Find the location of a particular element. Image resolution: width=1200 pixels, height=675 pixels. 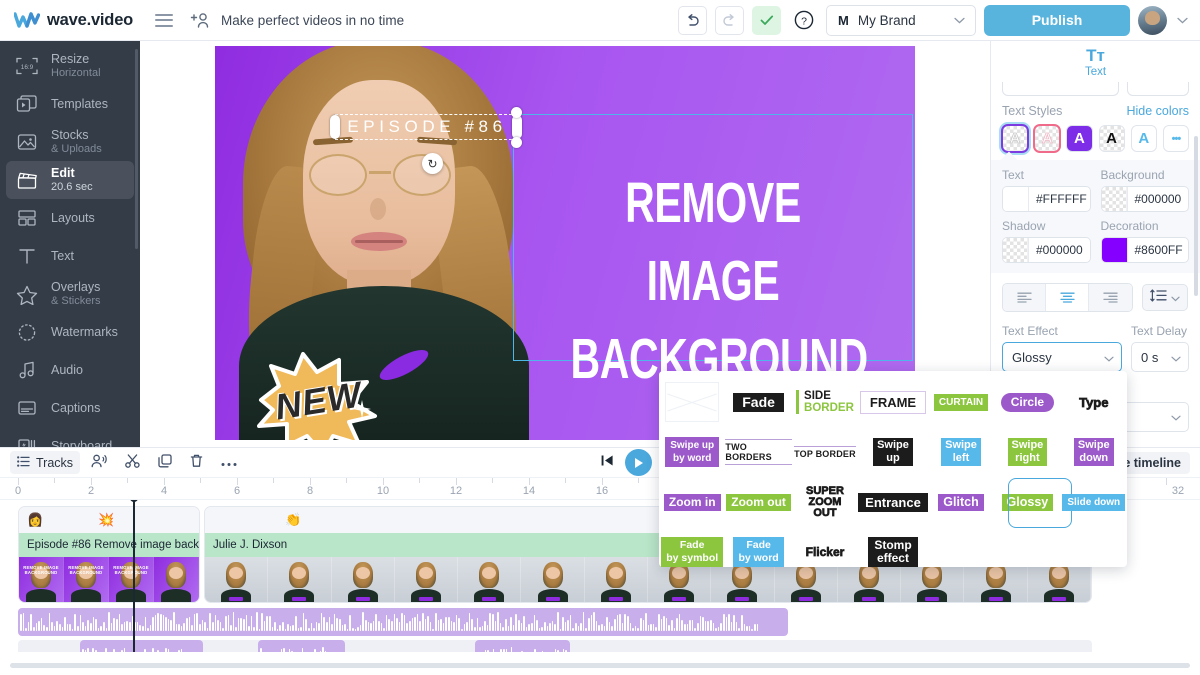

effect-stomp-effect: Stomp effect is located at coordinates (893, 552).